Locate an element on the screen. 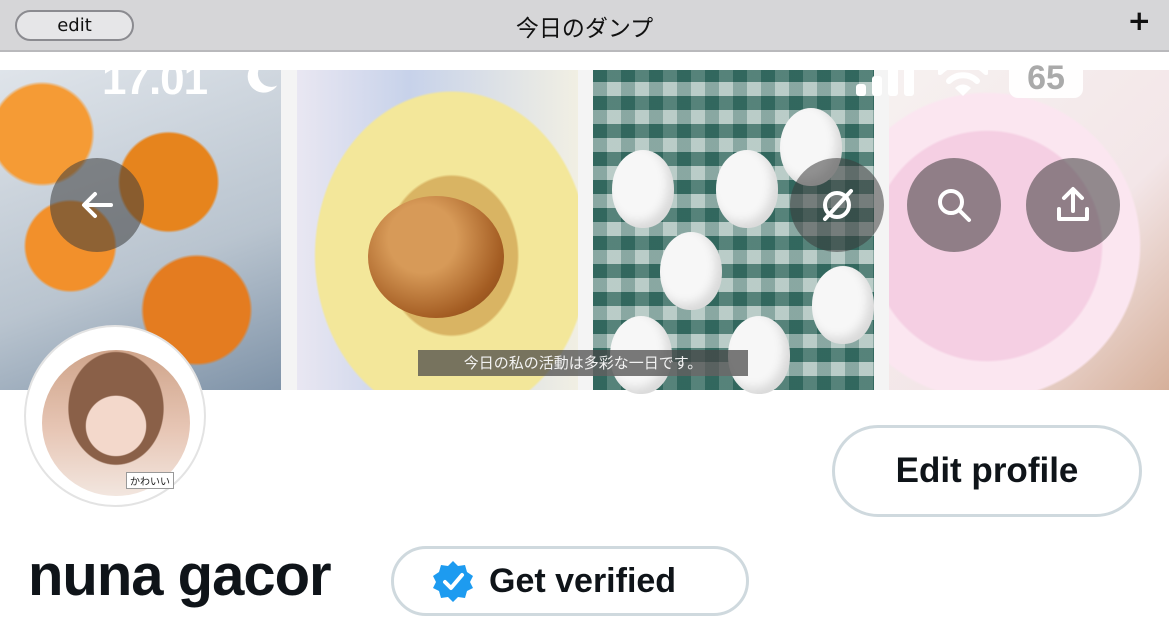  share-button is located at coordinates (1073, 205).